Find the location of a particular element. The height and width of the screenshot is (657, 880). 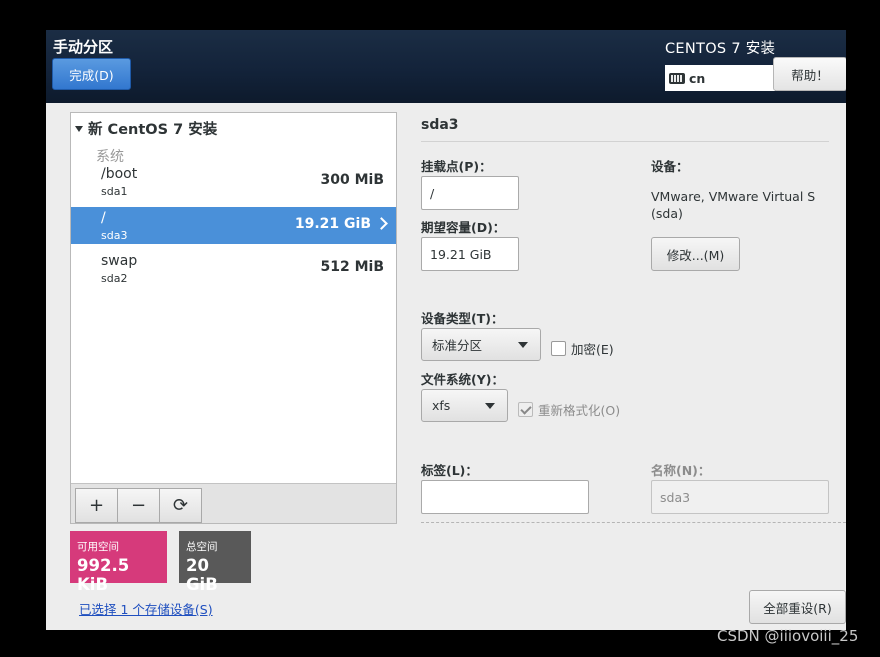

selected-storage-link: 已选择 1 个存储设备(S) is located at coordinates (146, 608).